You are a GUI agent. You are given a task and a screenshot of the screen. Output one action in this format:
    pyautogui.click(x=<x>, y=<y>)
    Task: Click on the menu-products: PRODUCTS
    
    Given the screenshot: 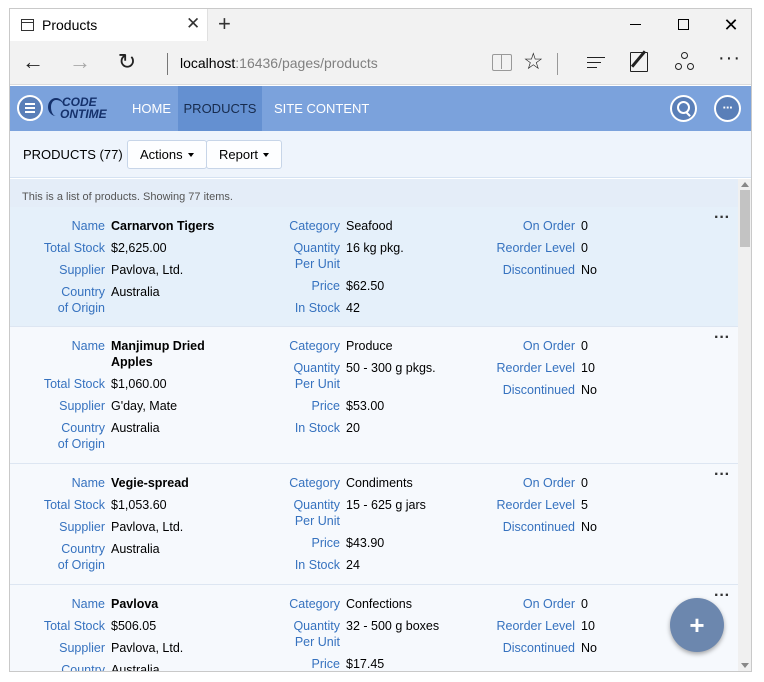 What is the action you would take?
    pyautogui.click(x=220, y=108)
    